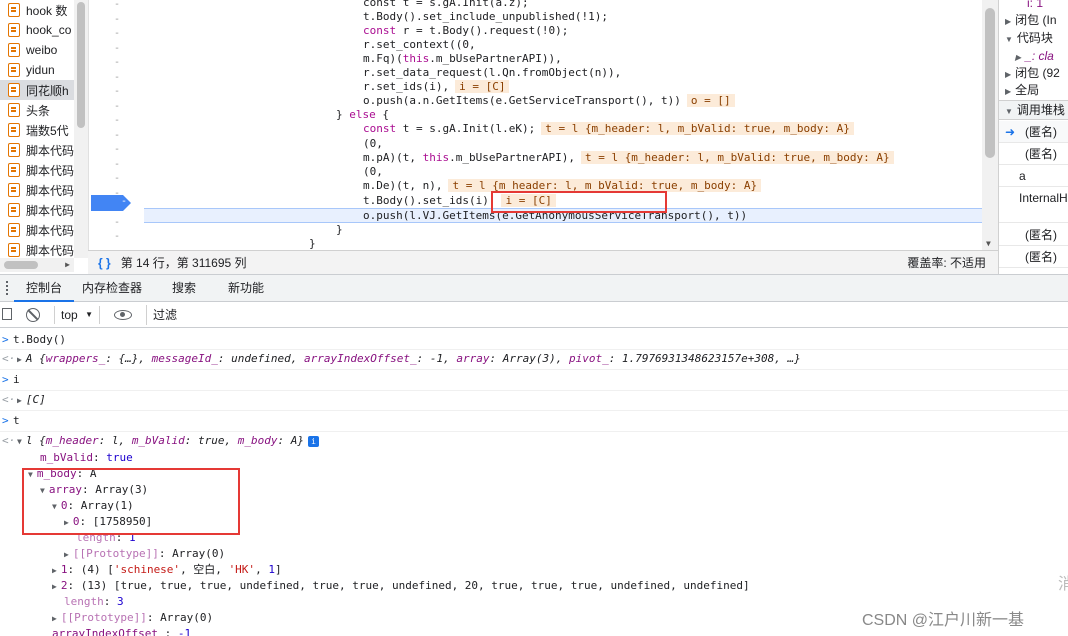 The width and height of the screenshot is (1068, 636). Describe the element at coordinates (943, 620) in the screenshot. I see `watermark: CSDN @江户川新一基` at that location.